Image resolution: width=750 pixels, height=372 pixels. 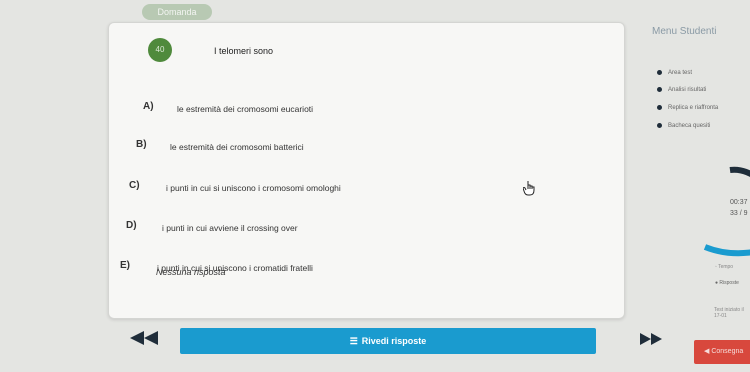 I want to click on sidebar-item-area-test: Area test, so click(x=674, y=73).